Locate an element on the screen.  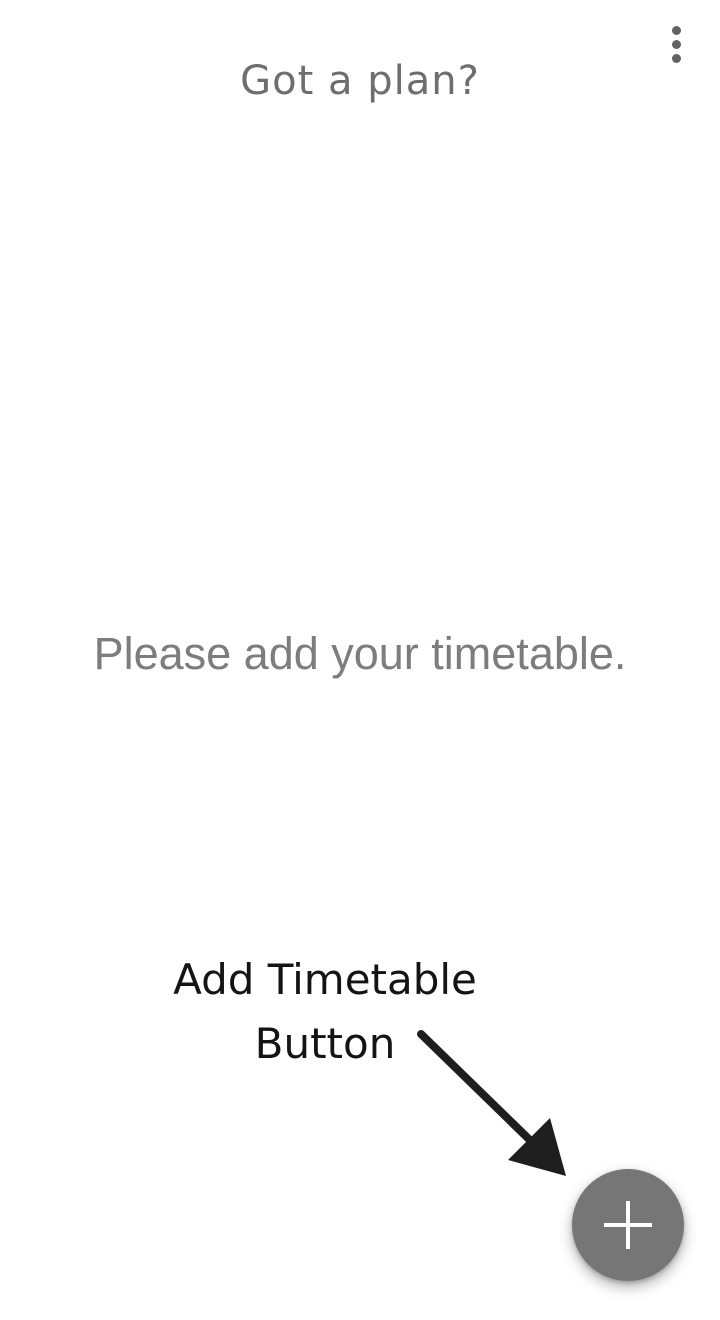
annotation-line-2: Button is located at coordinates (325, 1043).